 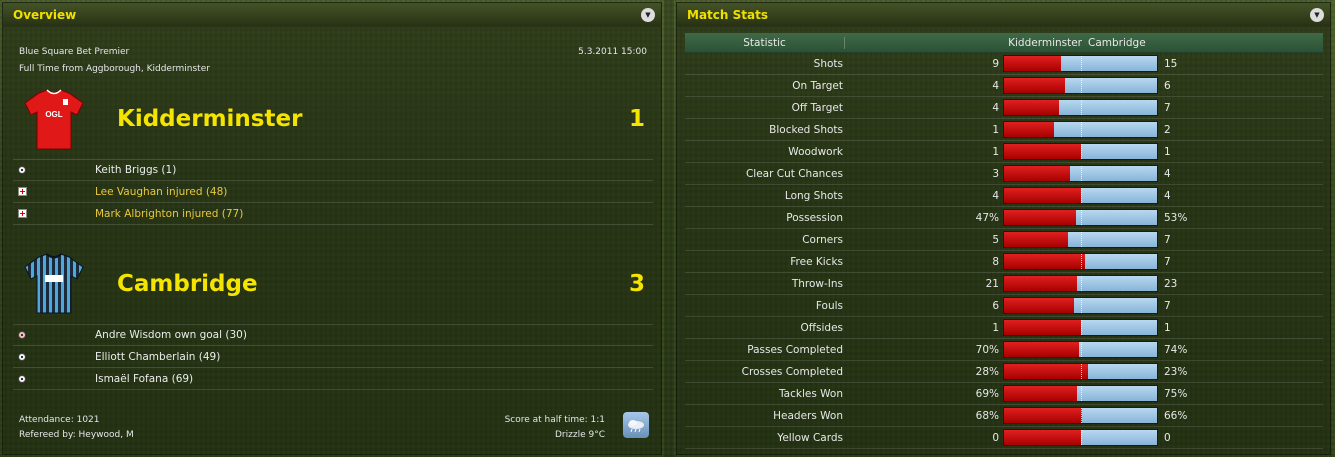 I want to click on stat-away-value: 15, so click(x=1171, y=63).